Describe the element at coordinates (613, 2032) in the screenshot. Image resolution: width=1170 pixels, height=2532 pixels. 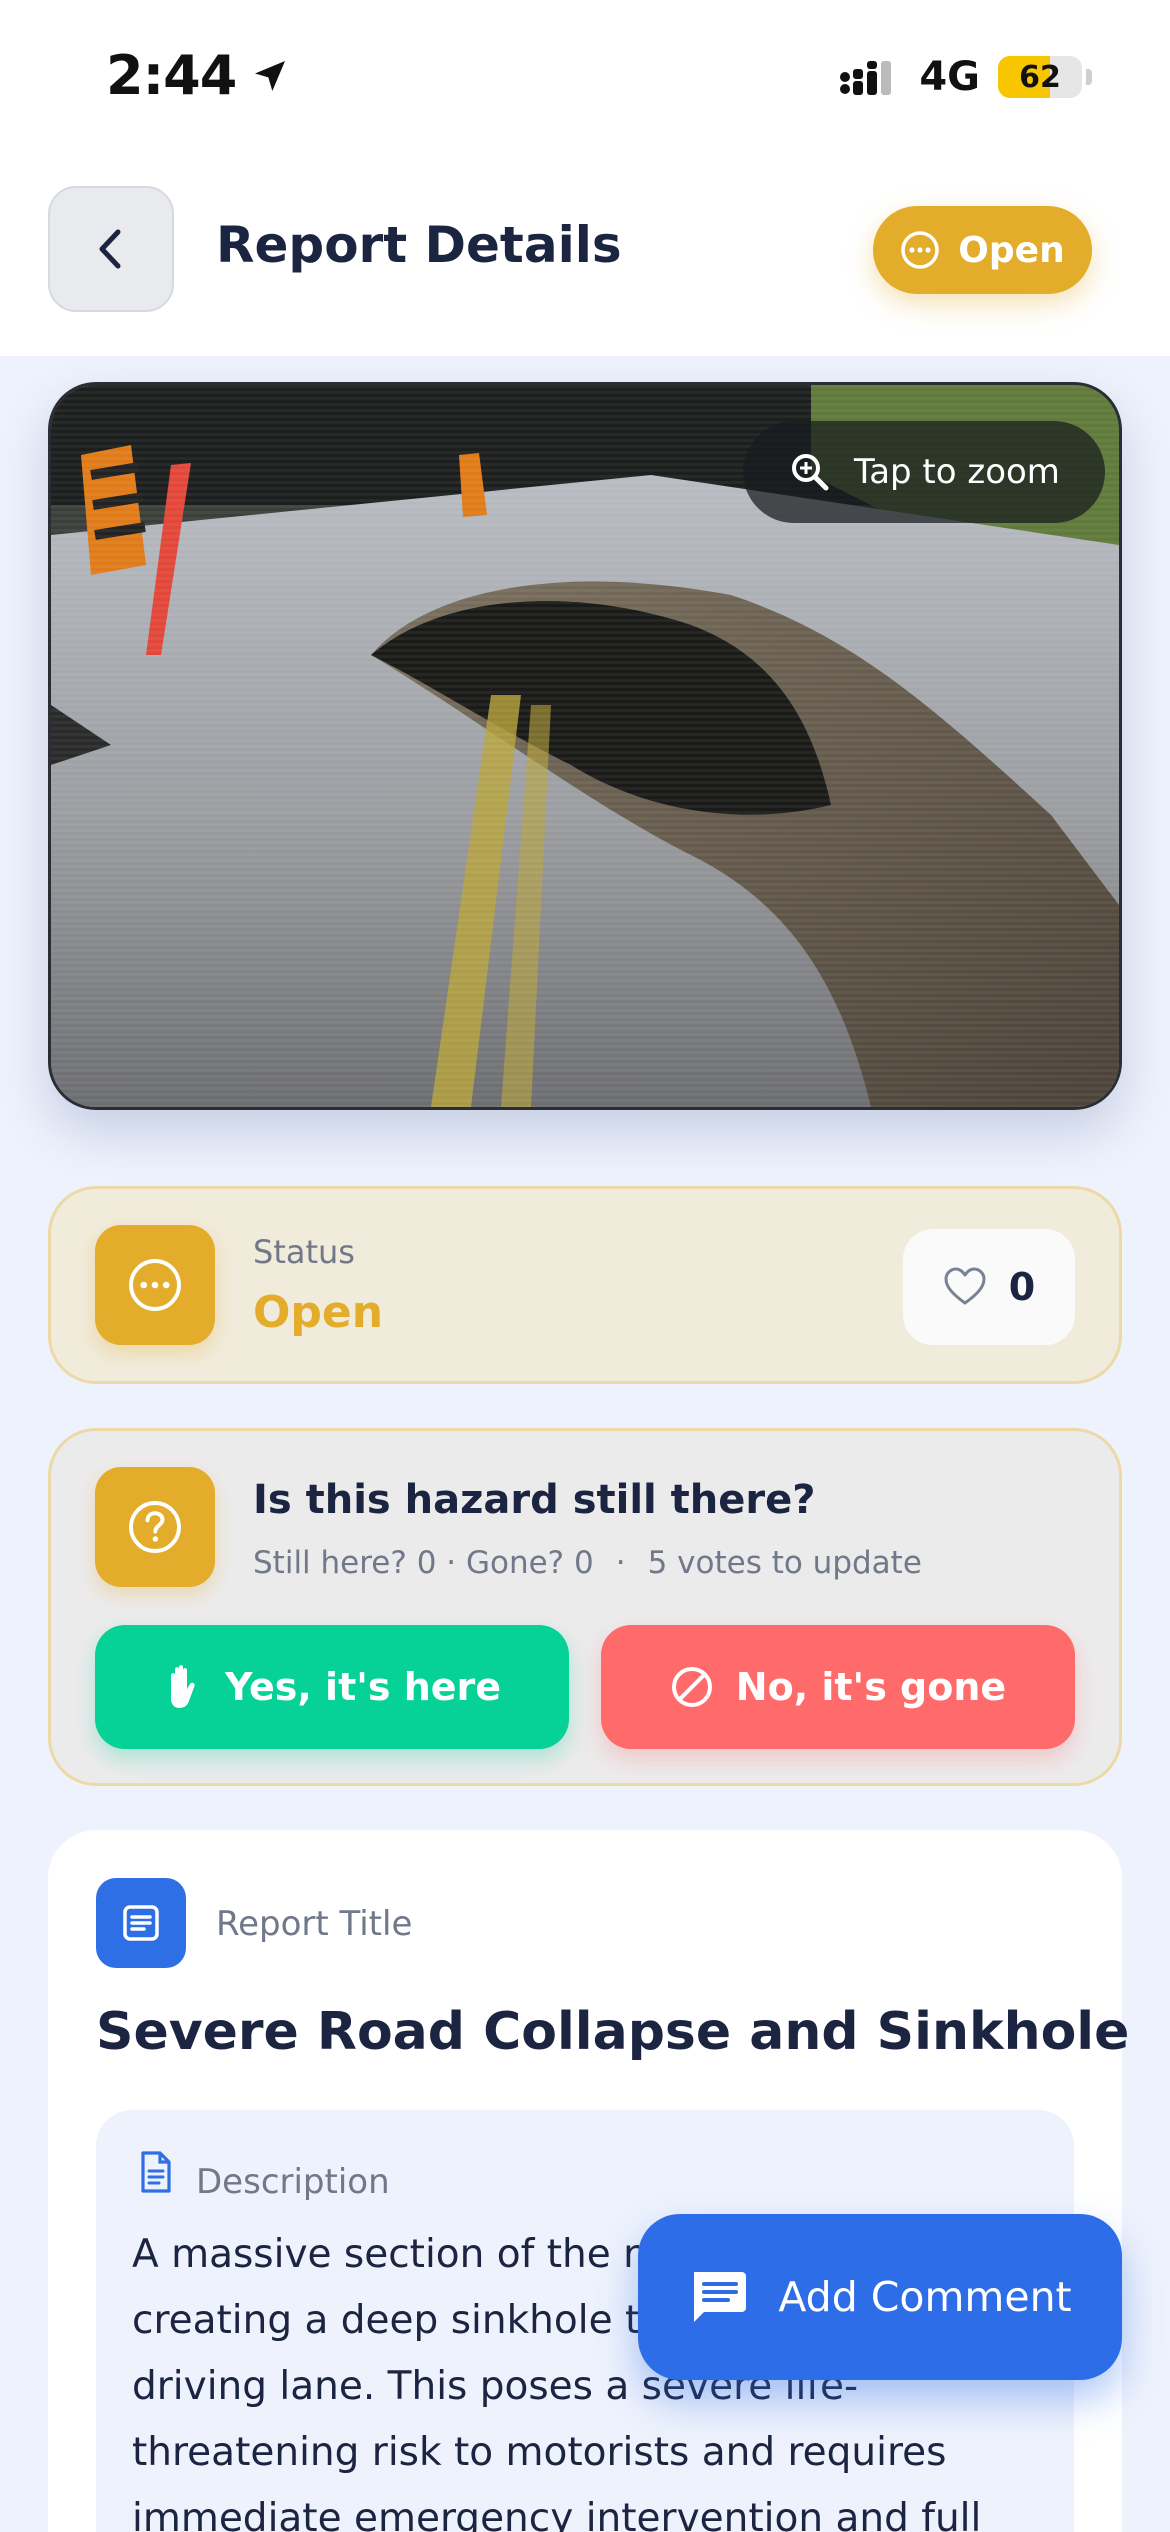
I see `report-title: Severe Road Collapse and Sinkhole` at that location.